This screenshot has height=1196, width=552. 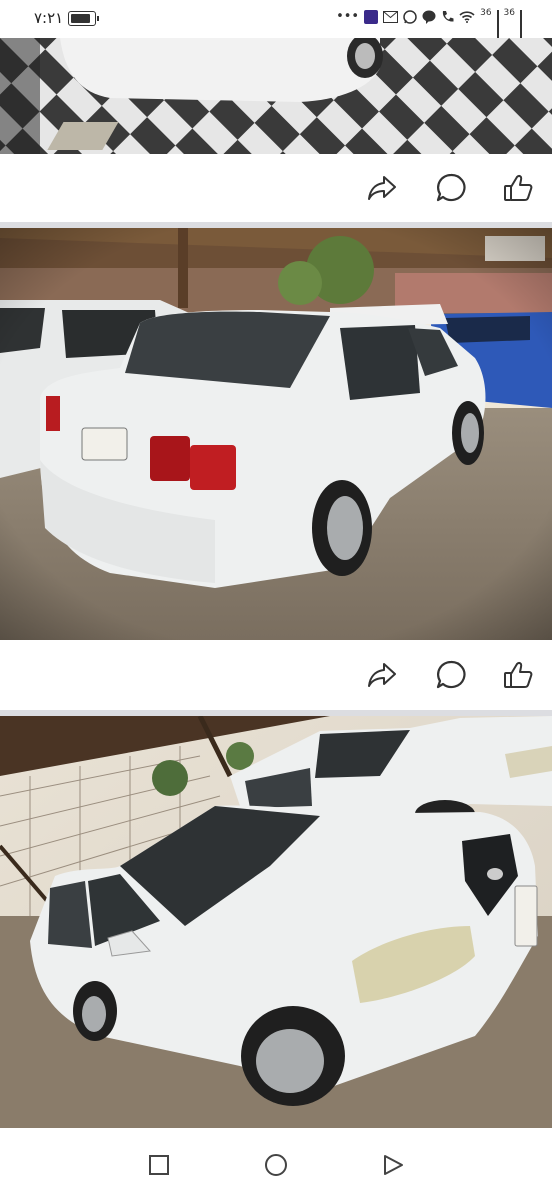 What do you see at coordinates (348, 16) in the screenshot?
I see `more-dots-icon: •••` at bounding box center [348, 16].